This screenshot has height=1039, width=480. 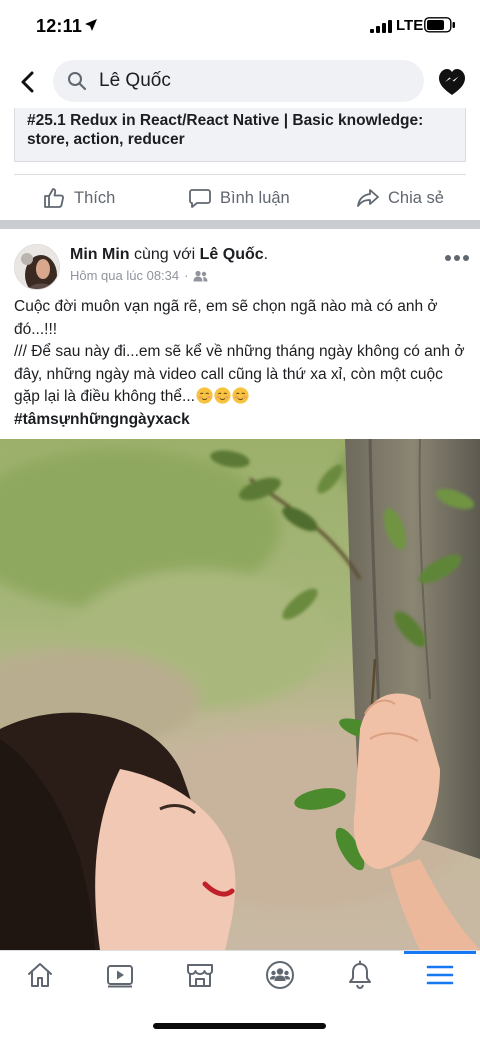 What do you see at coordinates (381, 26) in the screenshot?
I see `signal-icon` at bounding box center [381, 26].